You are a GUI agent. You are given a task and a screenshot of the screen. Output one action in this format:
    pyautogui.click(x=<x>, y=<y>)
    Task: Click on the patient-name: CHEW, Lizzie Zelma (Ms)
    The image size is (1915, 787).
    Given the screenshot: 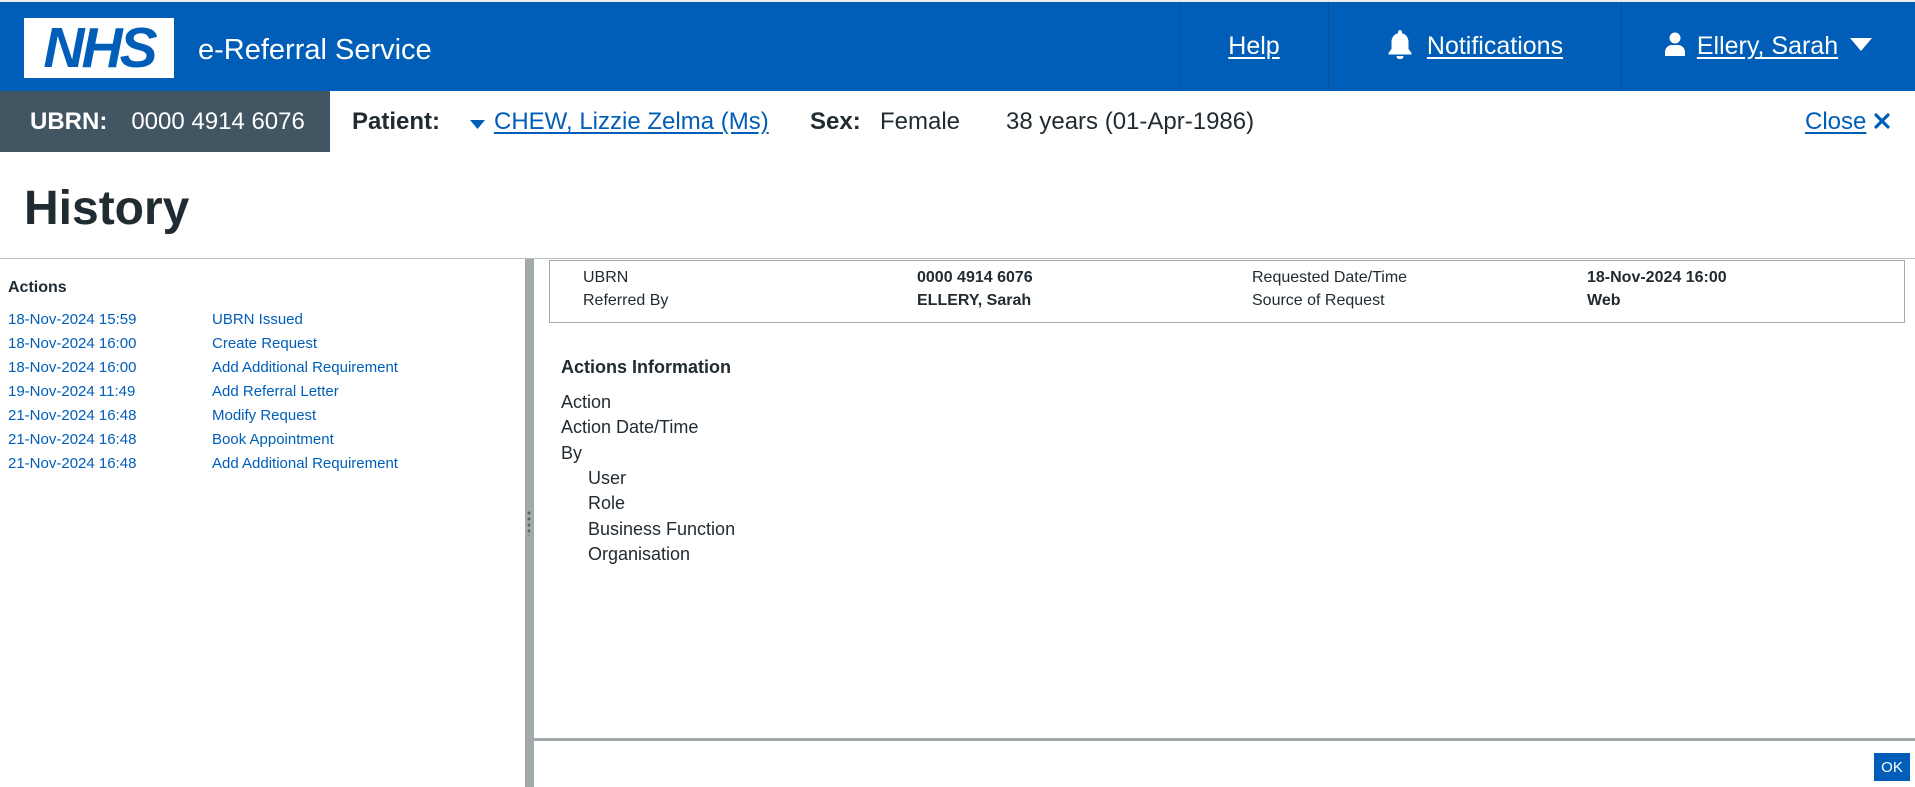 What is the action you would take?
    pyautogui.click(x=631, y=121)
    